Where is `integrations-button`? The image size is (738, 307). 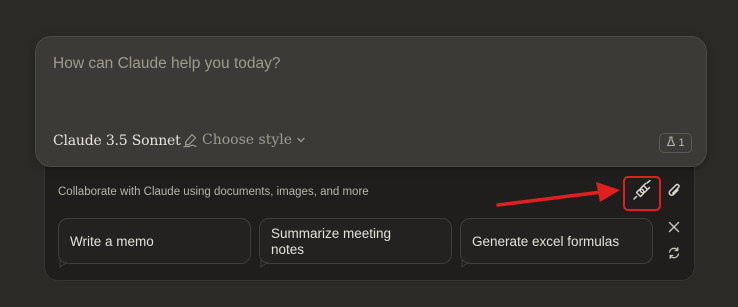 integrations-button is located at coordinates (642, 193).